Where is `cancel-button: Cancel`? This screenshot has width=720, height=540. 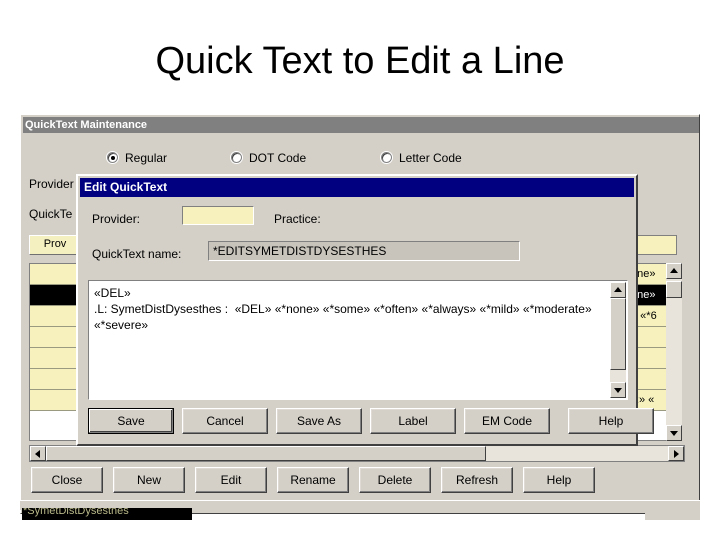
cancel-button: Cancel is located at coordinates (225, 421).